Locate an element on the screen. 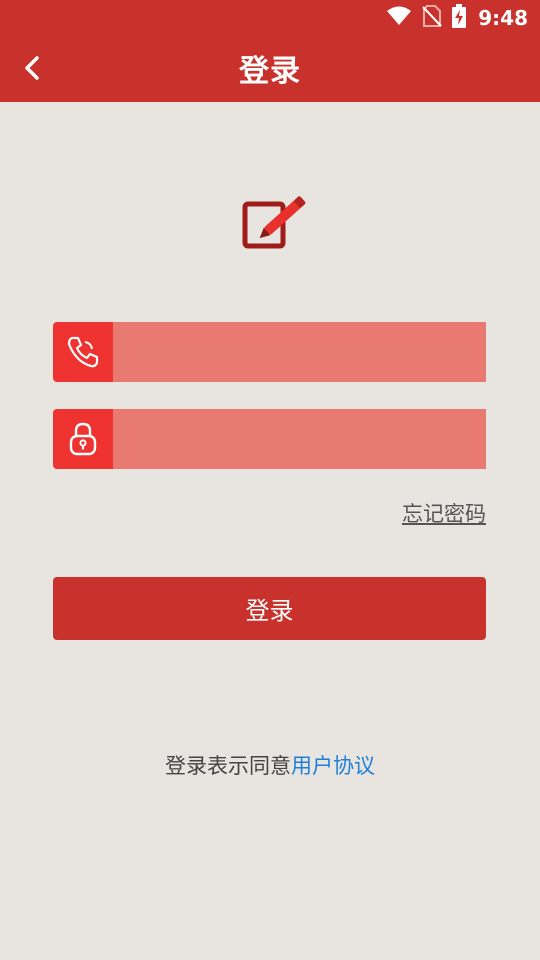  password-field is located at coordinates (269, 439).